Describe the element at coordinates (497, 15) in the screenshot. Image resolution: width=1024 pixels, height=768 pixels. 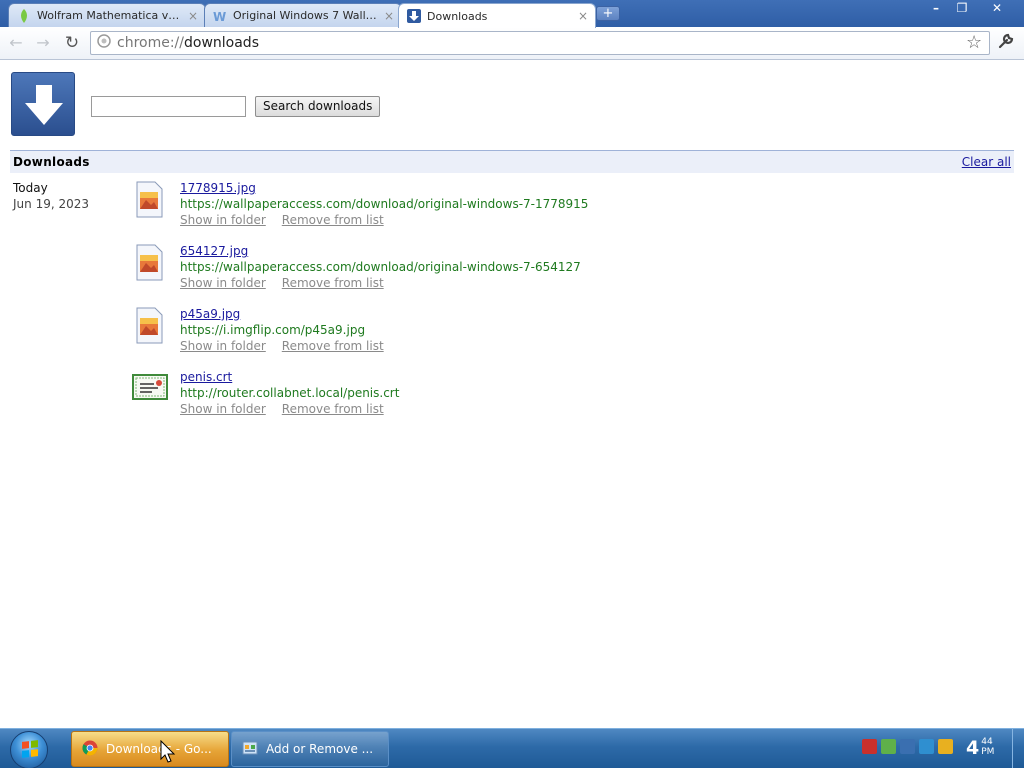
I see `tab-downloads: Downloads ×` at that location.